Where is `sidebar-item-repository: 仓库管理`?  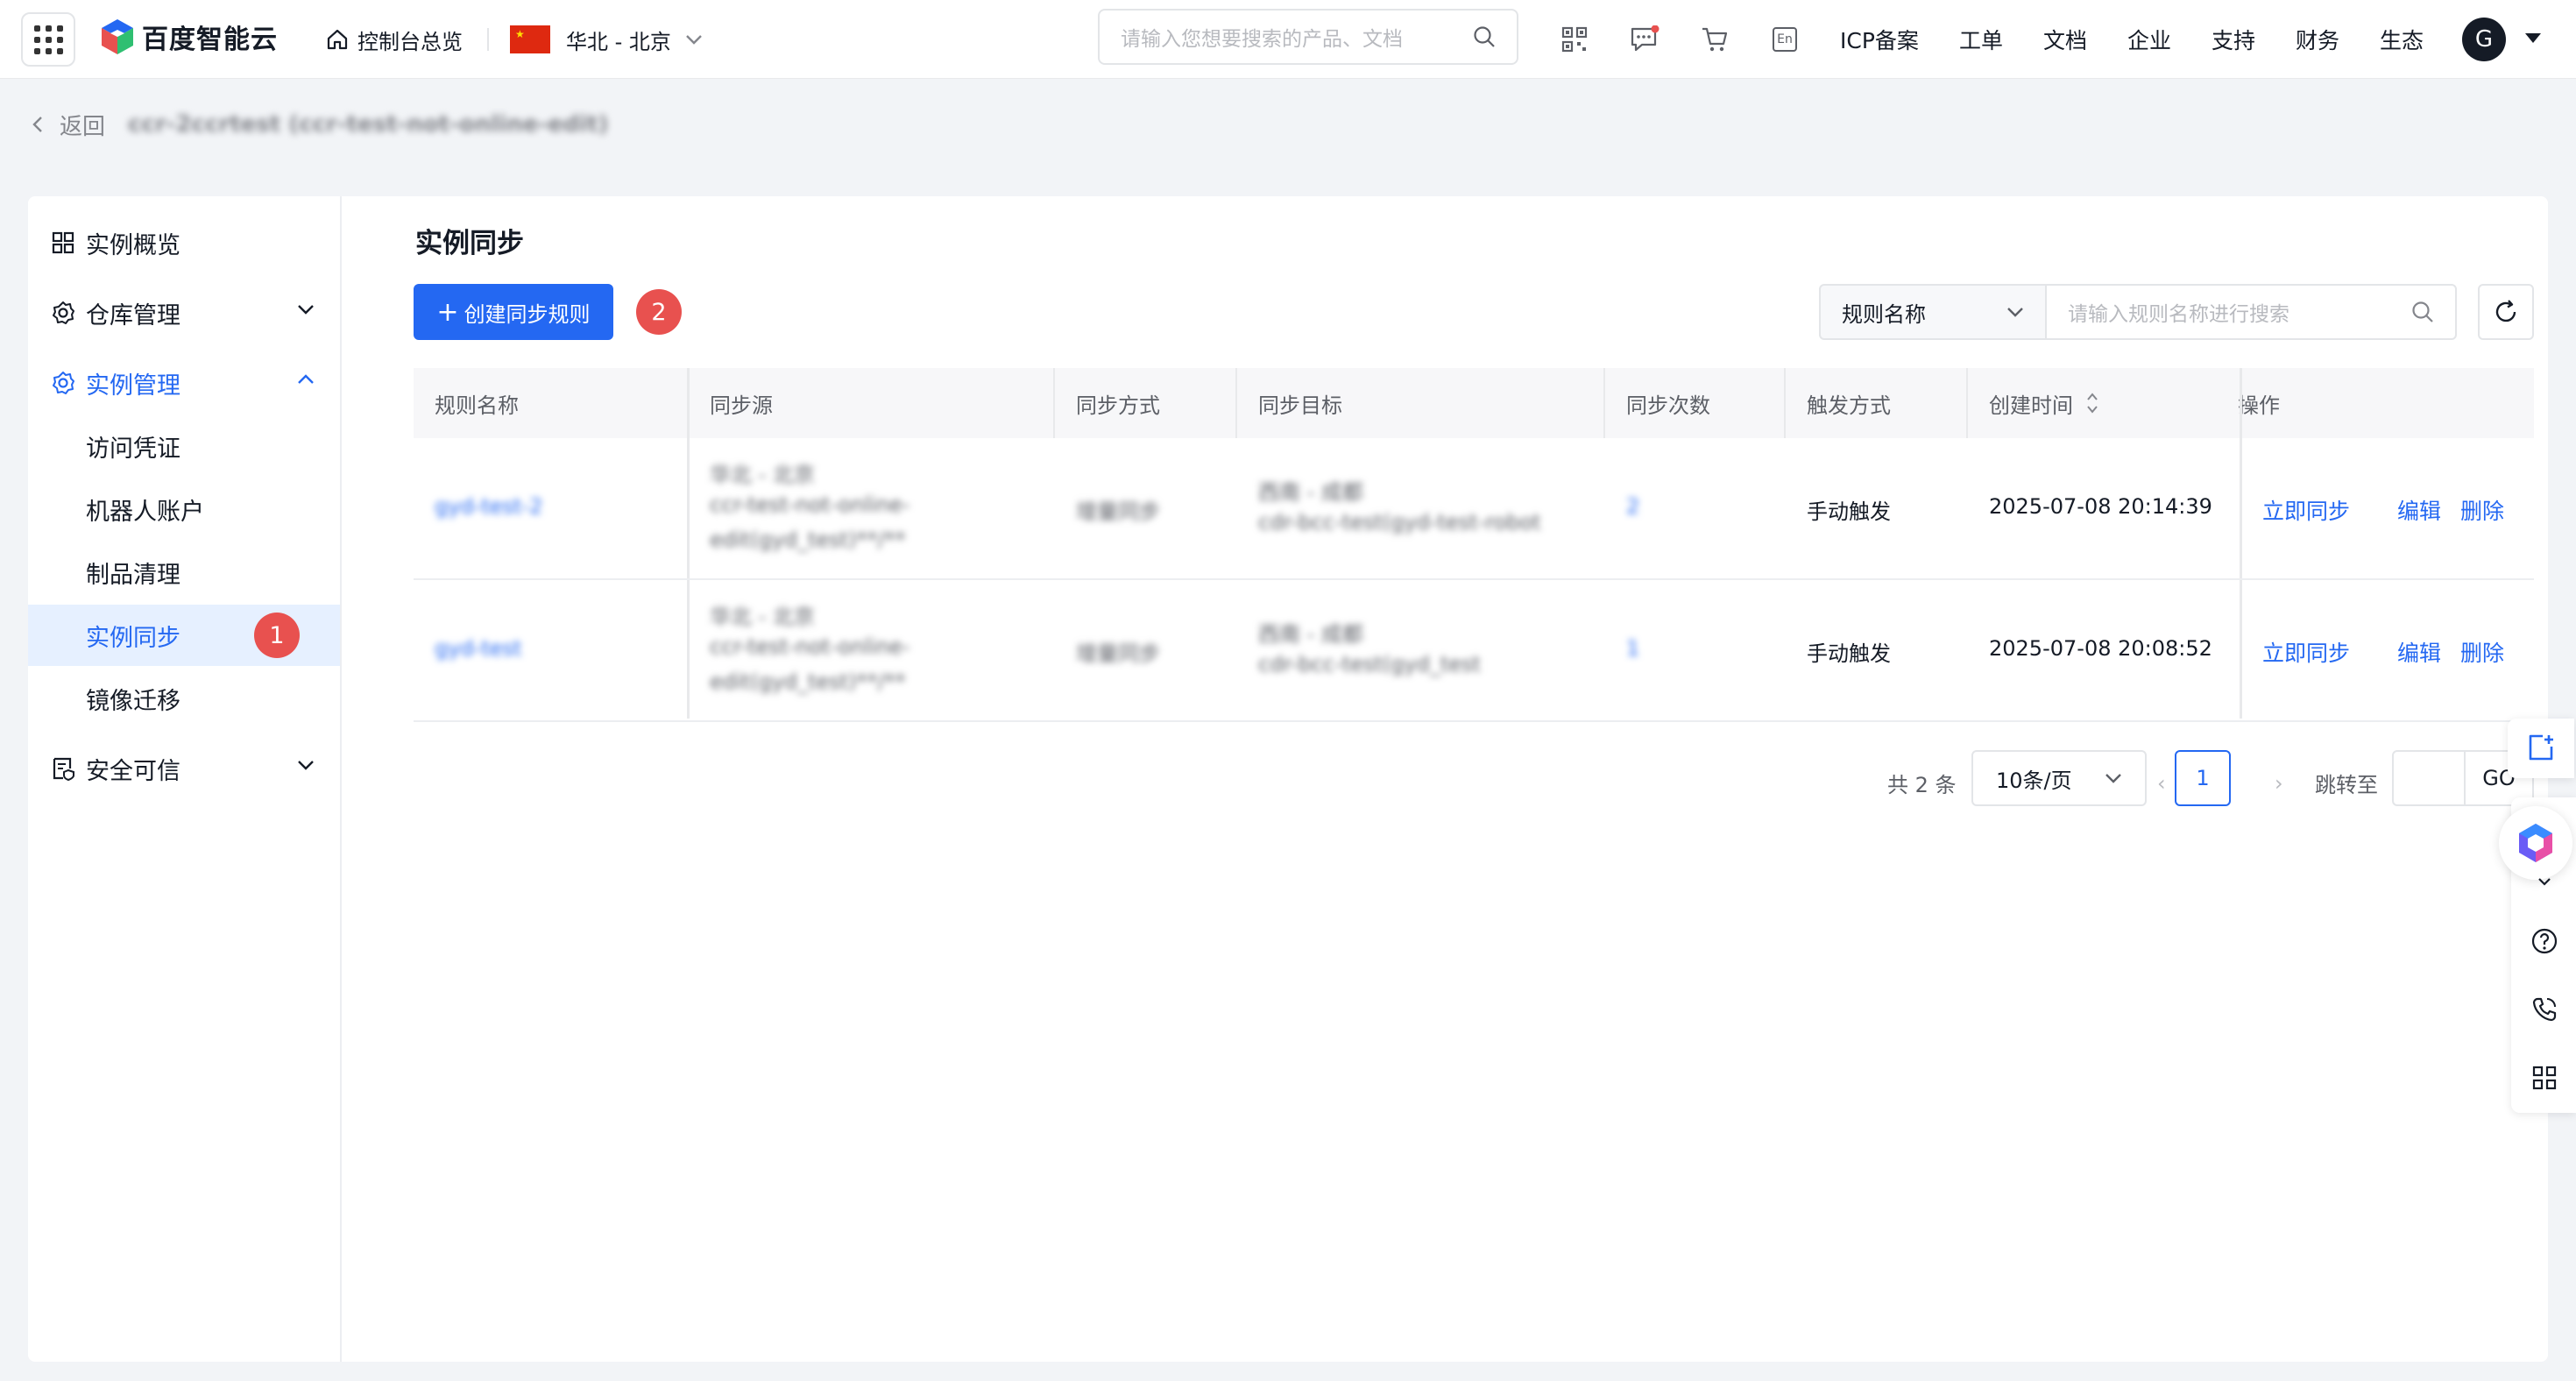 sidebar-item-repository: 仓库管理 is located at coordinates (184, 312).